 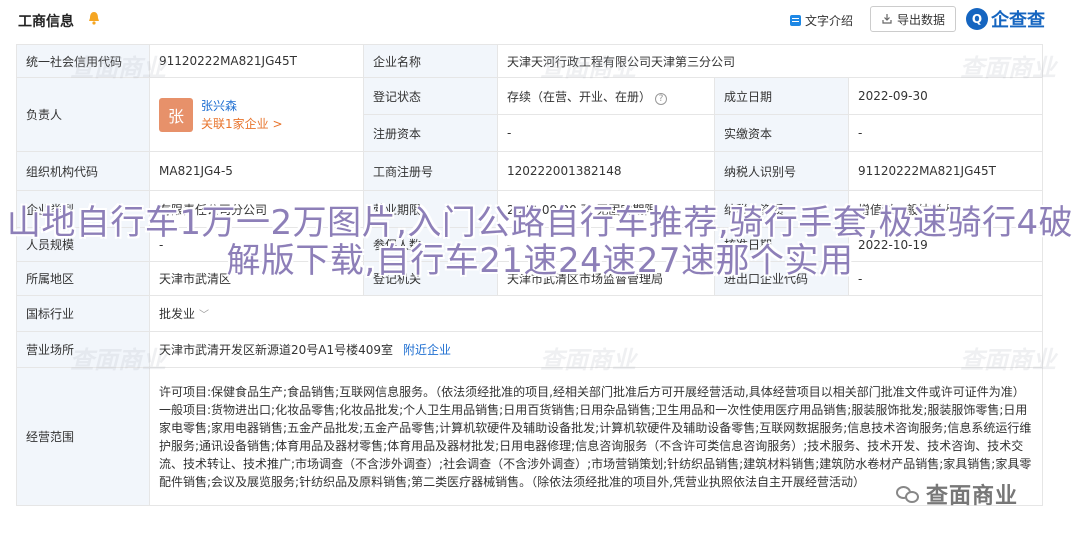 I want to click on avatar: 张, so click(x=176, y=114).